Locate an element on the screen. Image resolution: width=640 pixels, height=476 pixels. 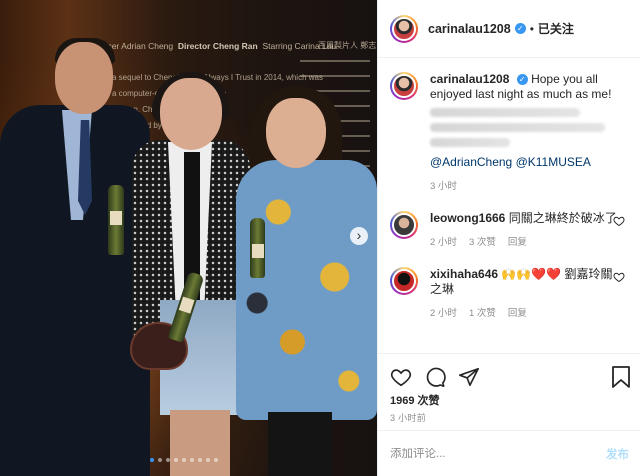
post-header: carinalau1208 ✓ • 已关注 is located at coordinates (509, 29).